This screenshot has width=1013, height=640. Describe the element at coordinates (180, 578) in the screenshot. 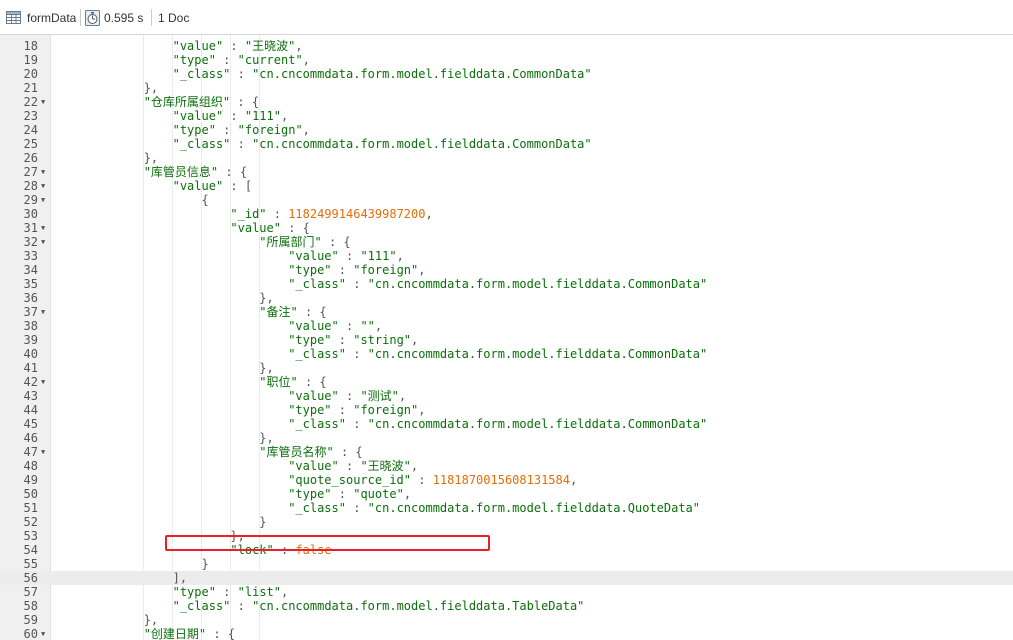

I see `json-punc-token: ],` at that location.